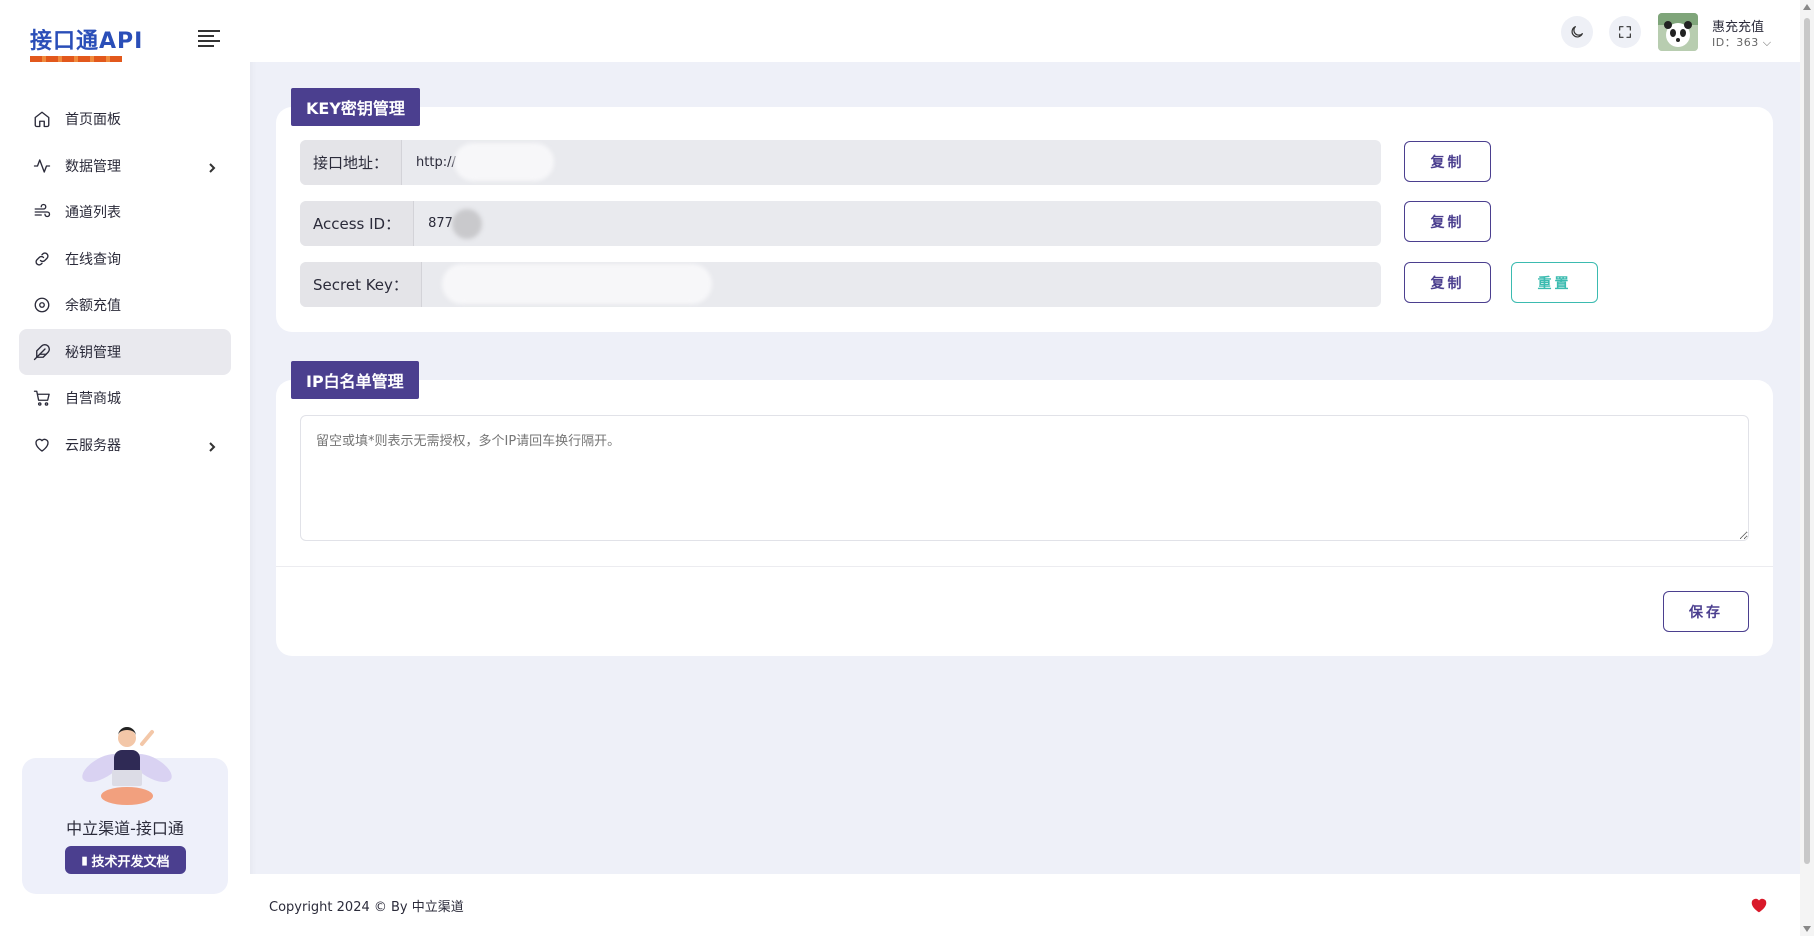  I want to click on key-section-title: KEY密钥管理, so click(355, 107).